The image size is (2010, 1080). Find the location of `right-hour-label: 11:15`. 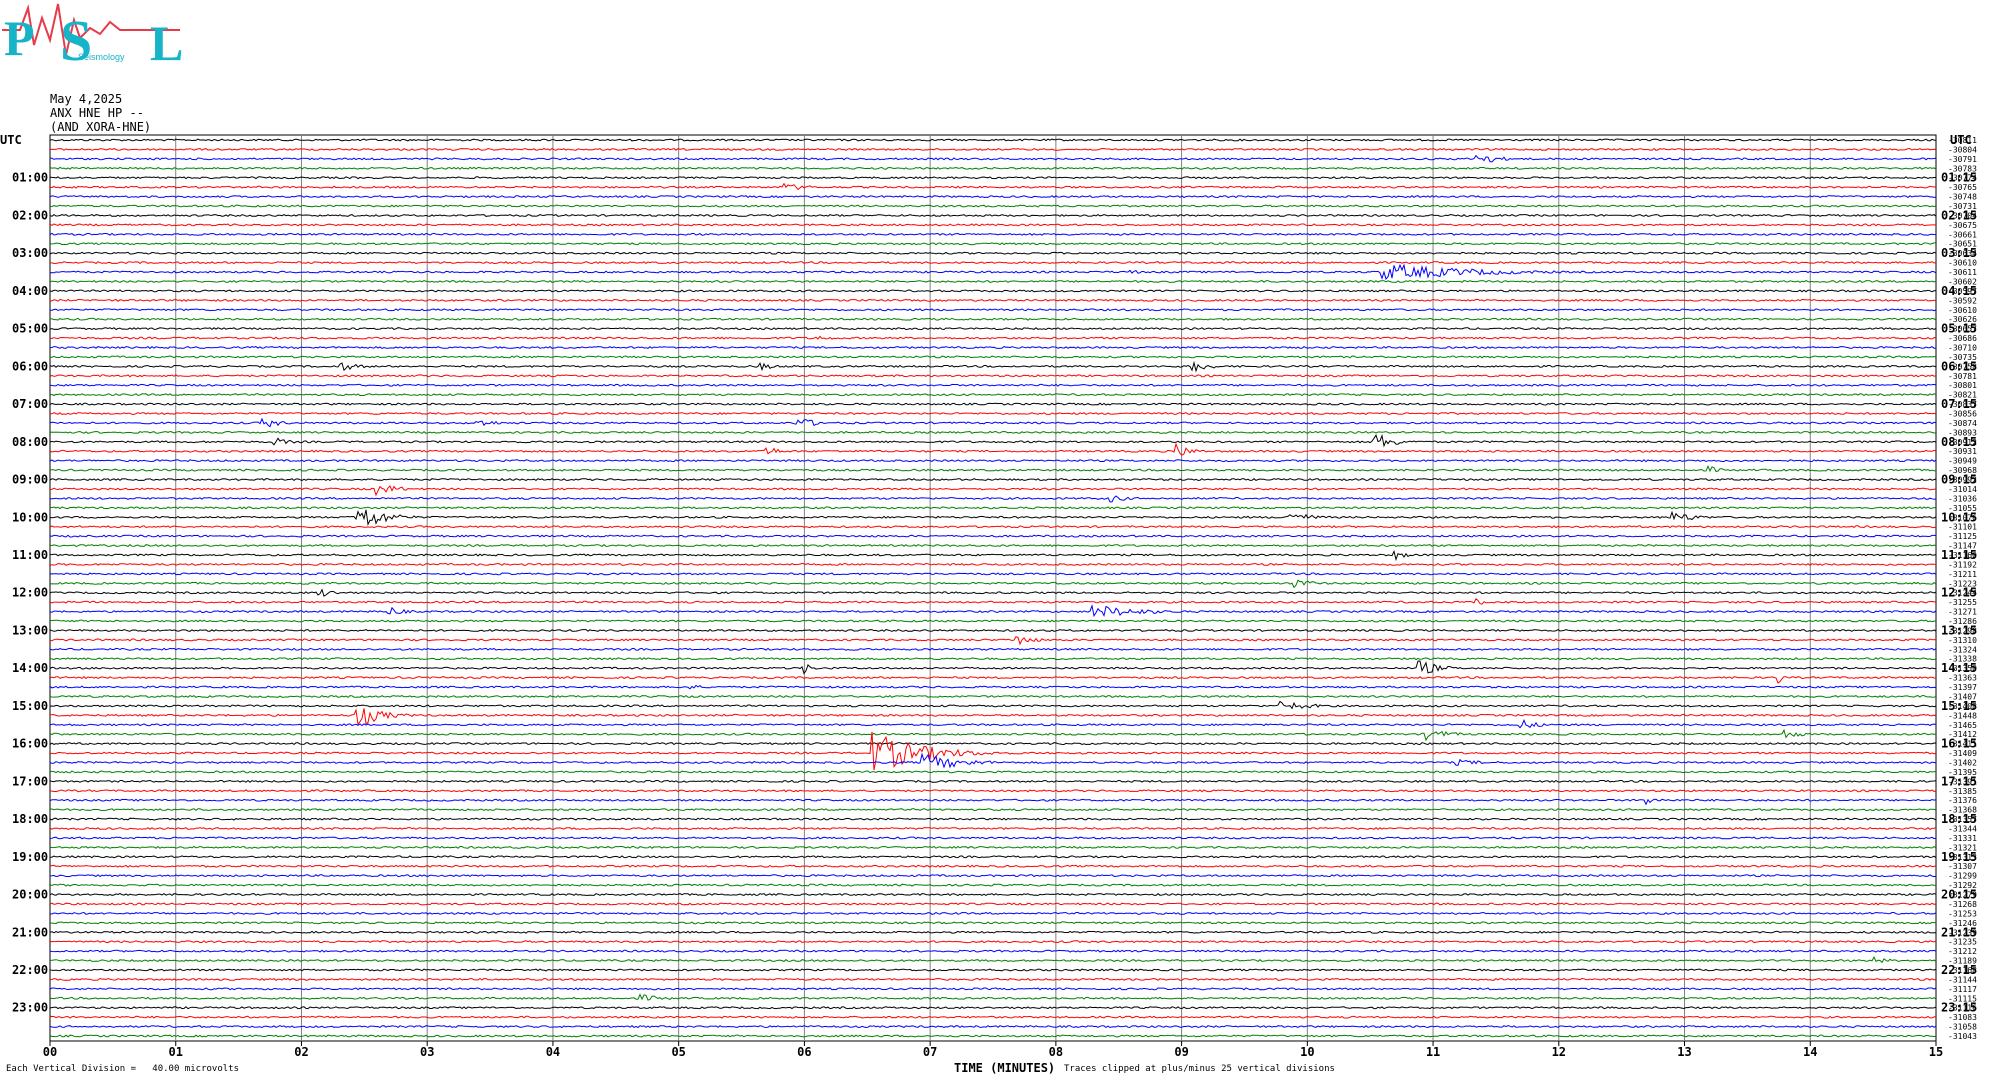

right-hour-label: 11:15 is located at coordinates (1959, 555).